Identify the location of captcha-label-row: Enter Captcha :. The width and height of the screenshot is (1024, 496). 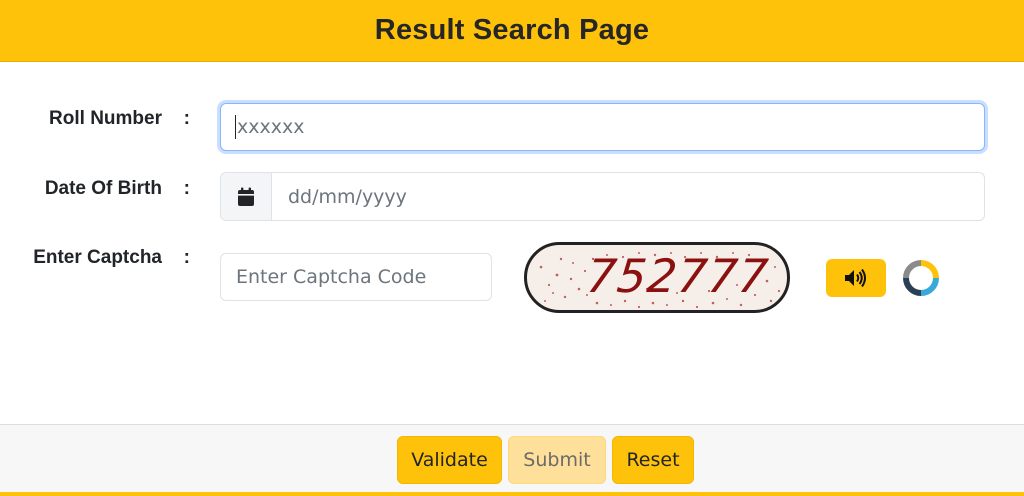
(100, 261).